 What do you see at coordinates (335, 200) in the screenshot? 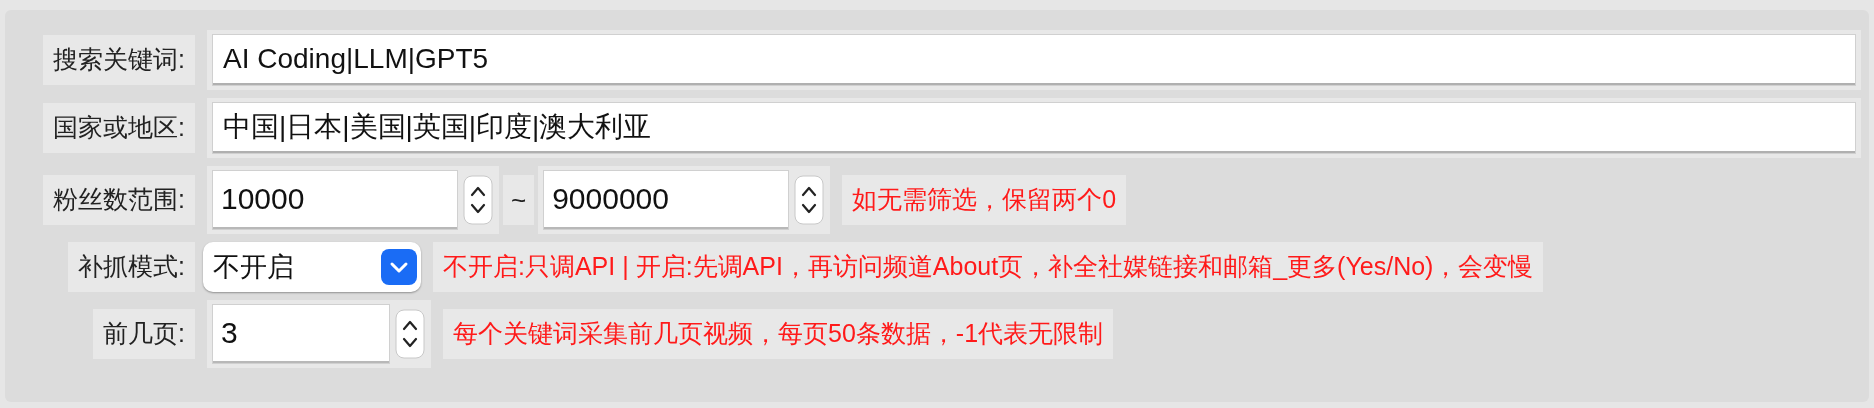
I see `number-field: 10000` at bounding box center [335, 200].